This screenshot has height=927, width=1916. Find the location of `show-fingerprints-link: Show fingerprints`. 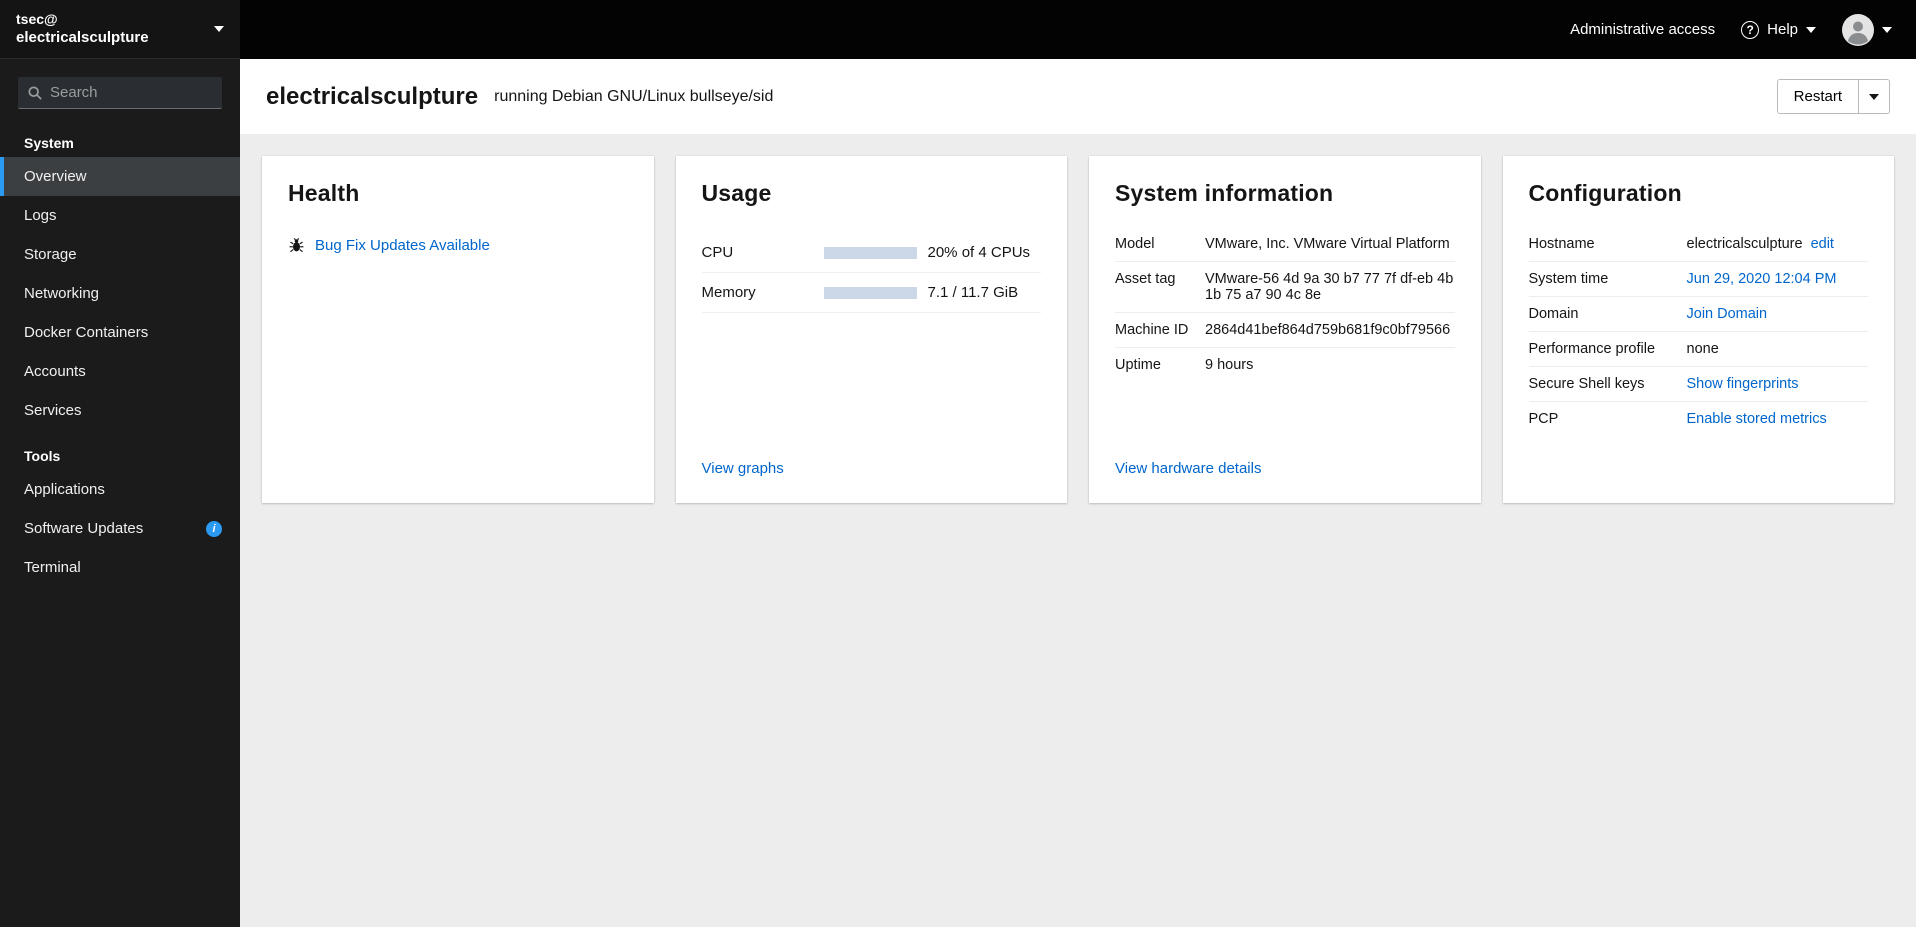

show-fingerprints-link: Show fingerprints is located at coordinates (1743, 384).